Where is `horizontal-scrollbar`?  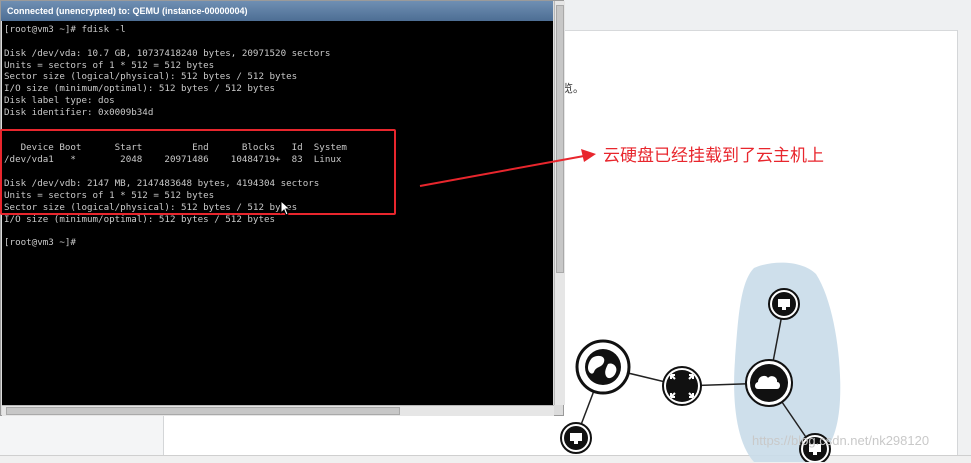
horizontal-scrollbar is located at coordinates (278, 410).